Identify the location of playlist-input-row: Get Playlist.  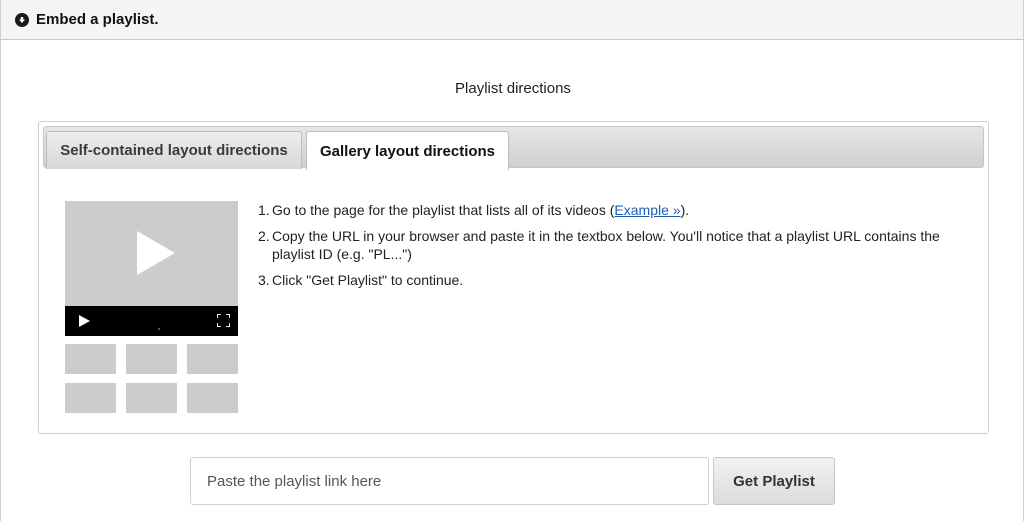
(512, 481).